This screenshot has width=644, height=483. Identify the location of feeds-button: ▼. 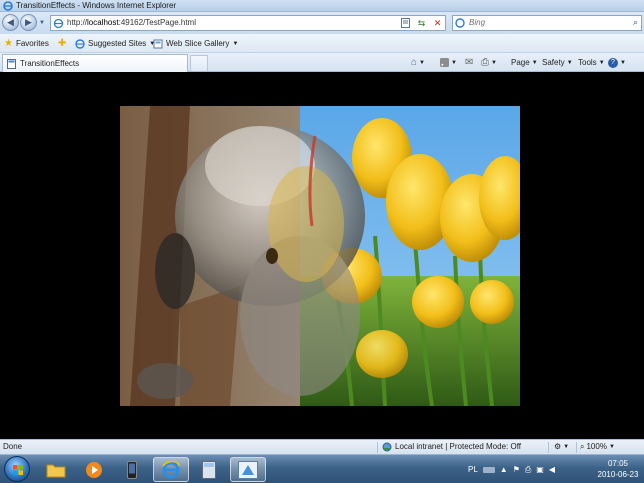
(448, 62).